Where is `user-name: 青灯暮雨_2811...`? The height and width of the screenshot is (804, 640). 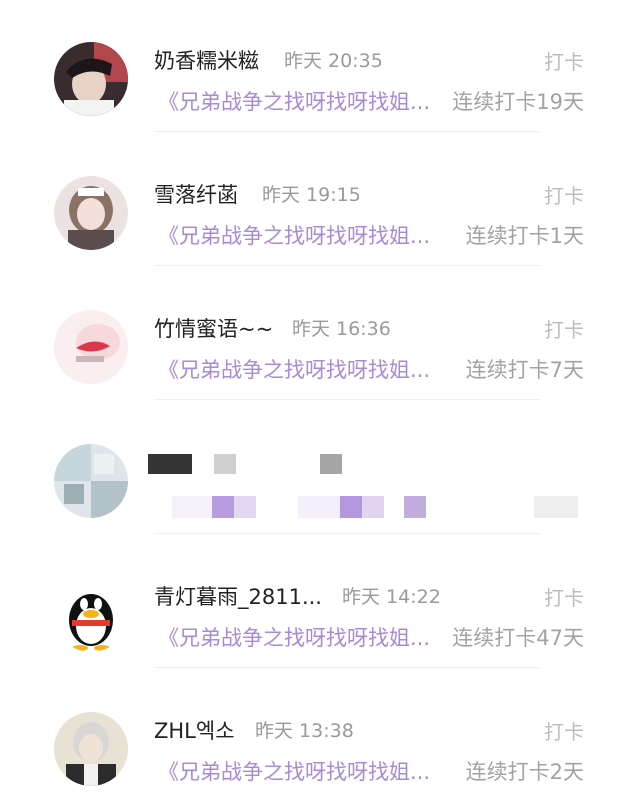
user-name: 青灯暮雨_2811... is located at coordinates (238, 596).